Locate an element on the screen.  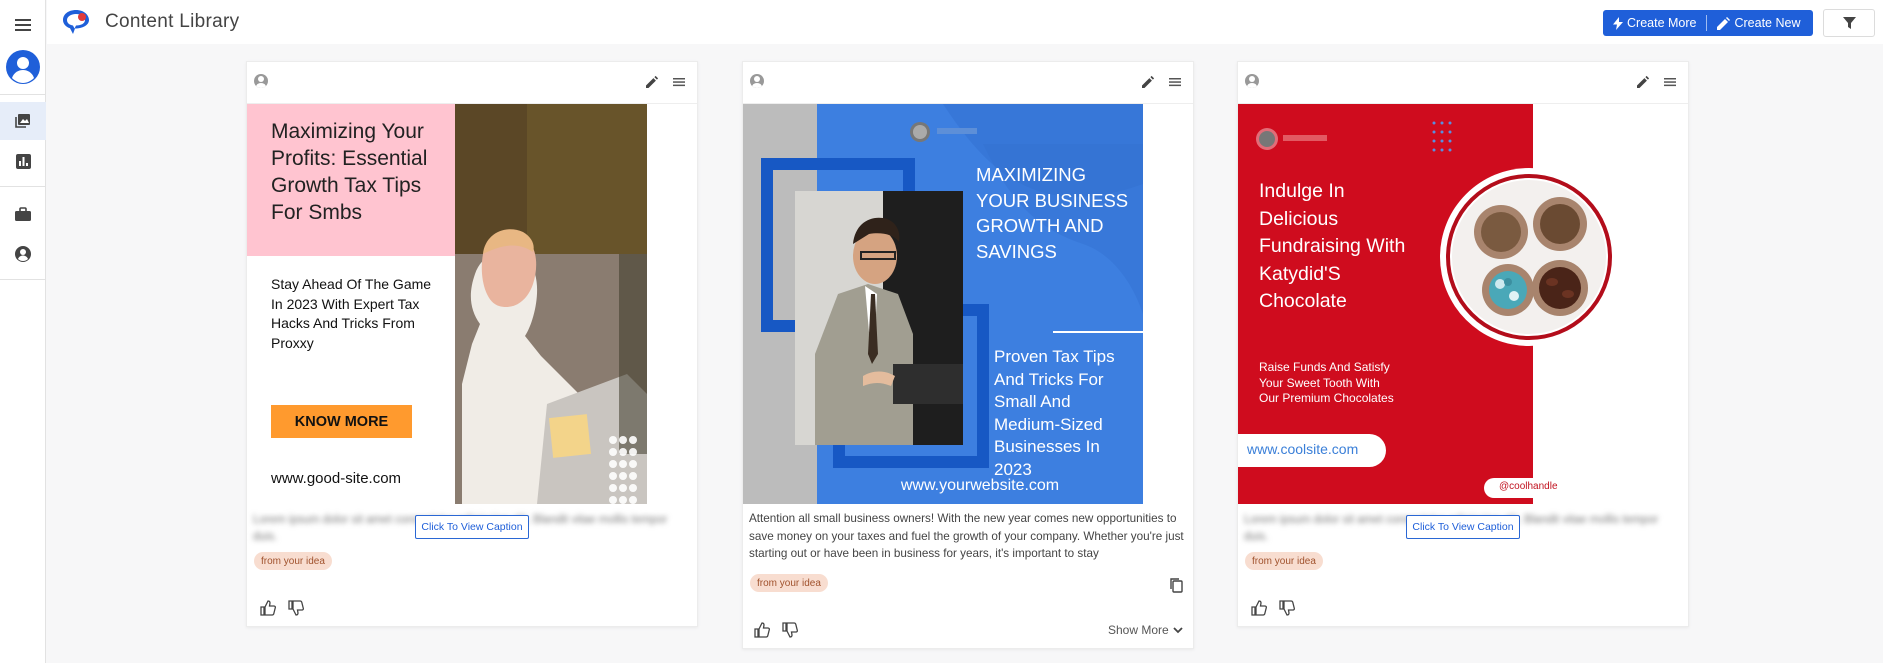
filter-button is located at coordinates (1849, 23).